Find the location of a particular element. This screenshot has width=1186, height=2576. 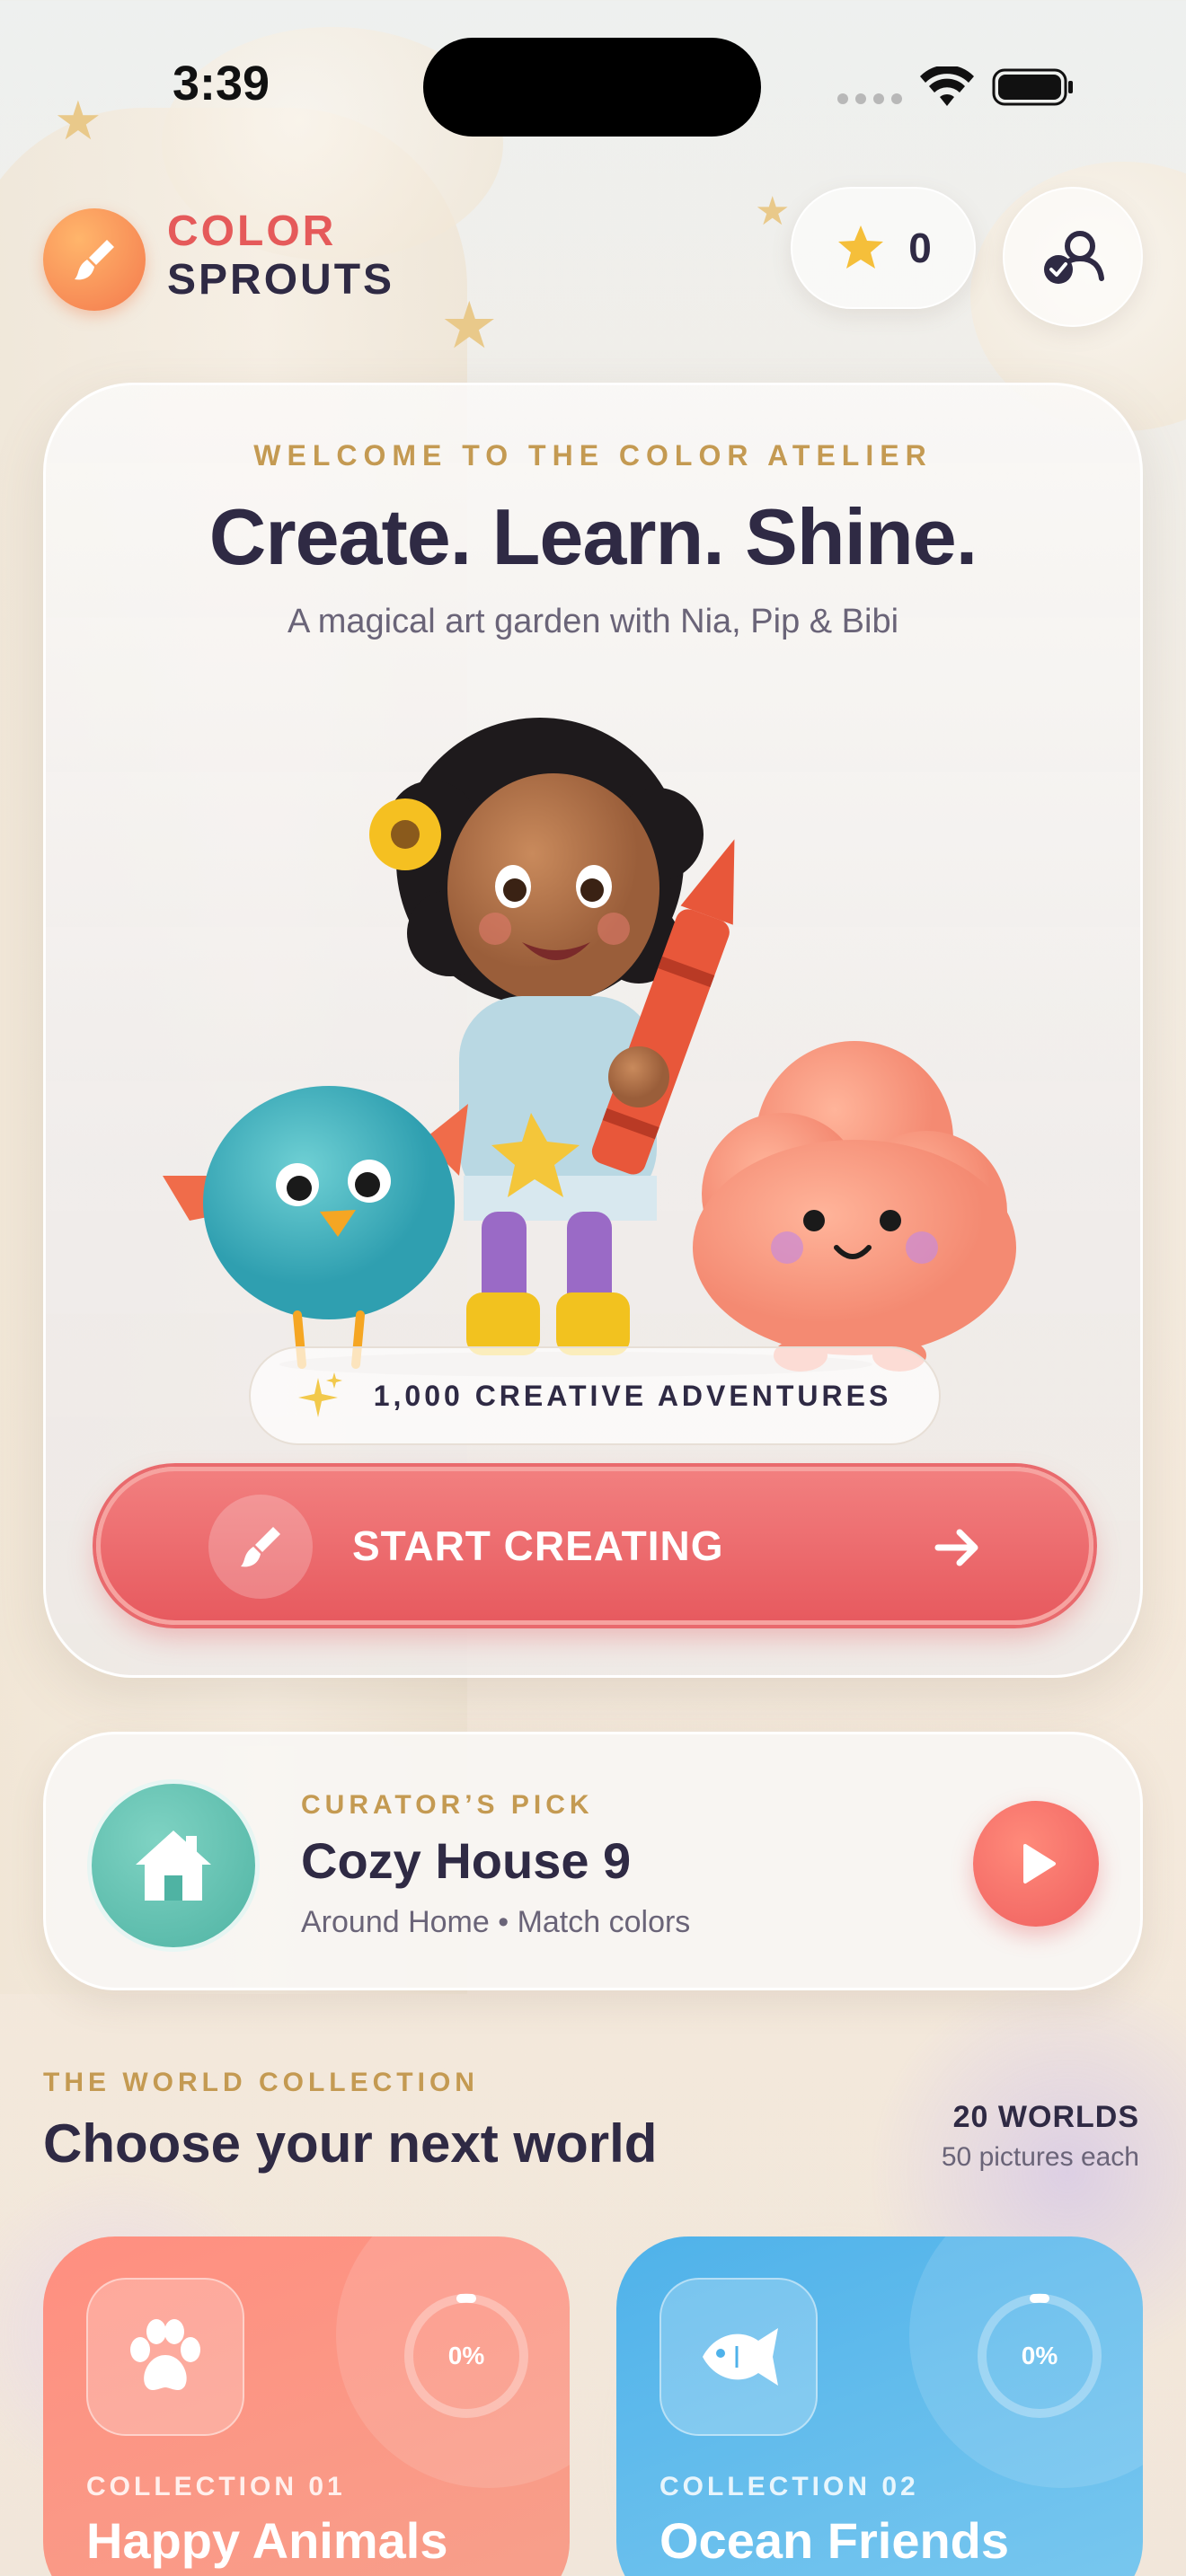

curator-icon-wrap is located at coordinates (173, 1865).